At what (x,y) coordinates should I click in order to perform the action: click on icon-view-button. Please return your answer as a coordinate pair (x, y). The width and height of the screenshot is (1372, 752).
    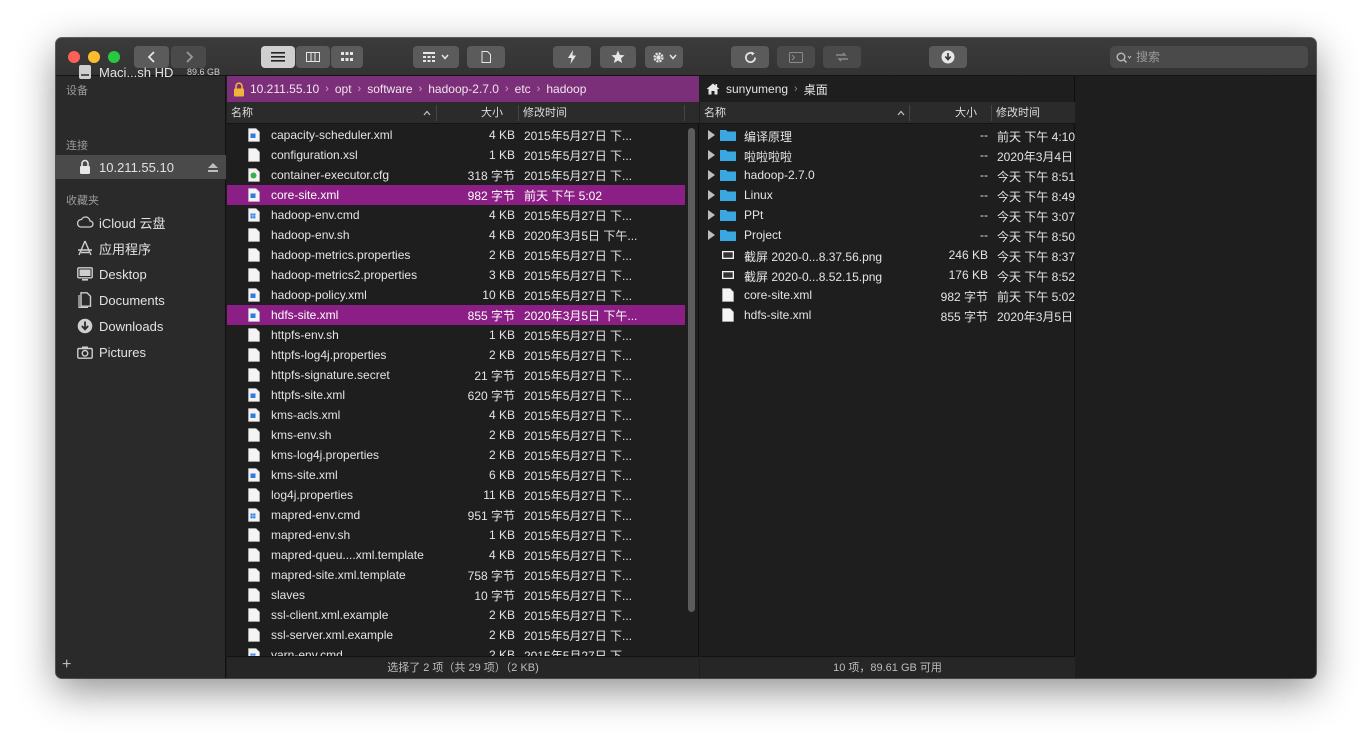
    Looking at the image, I should click on (347, 57).